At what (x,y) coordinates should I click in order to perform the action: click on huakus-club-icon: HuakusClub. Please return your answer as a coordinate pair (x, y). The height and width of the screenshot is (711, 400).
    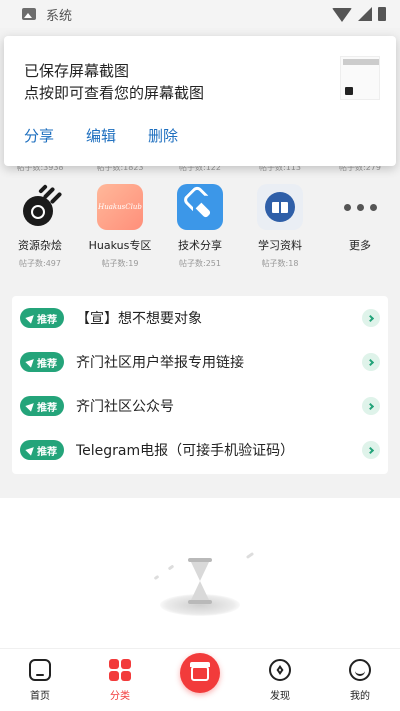
    Looking at the image, I should click on (120, 207).